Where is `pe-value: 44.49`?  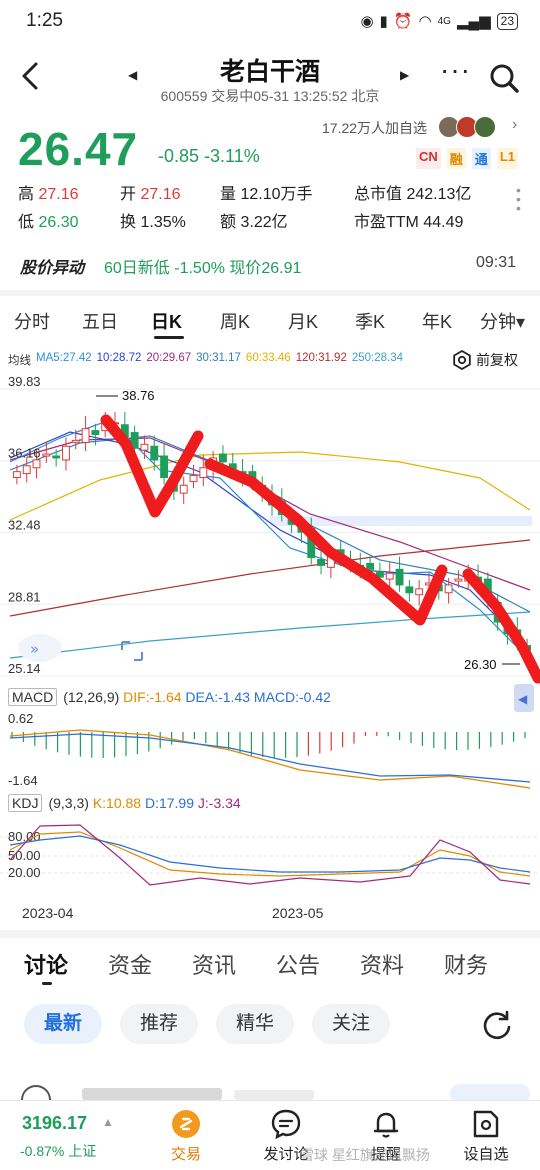 pe-value: 44.49 is located at coordinates (443, 222).